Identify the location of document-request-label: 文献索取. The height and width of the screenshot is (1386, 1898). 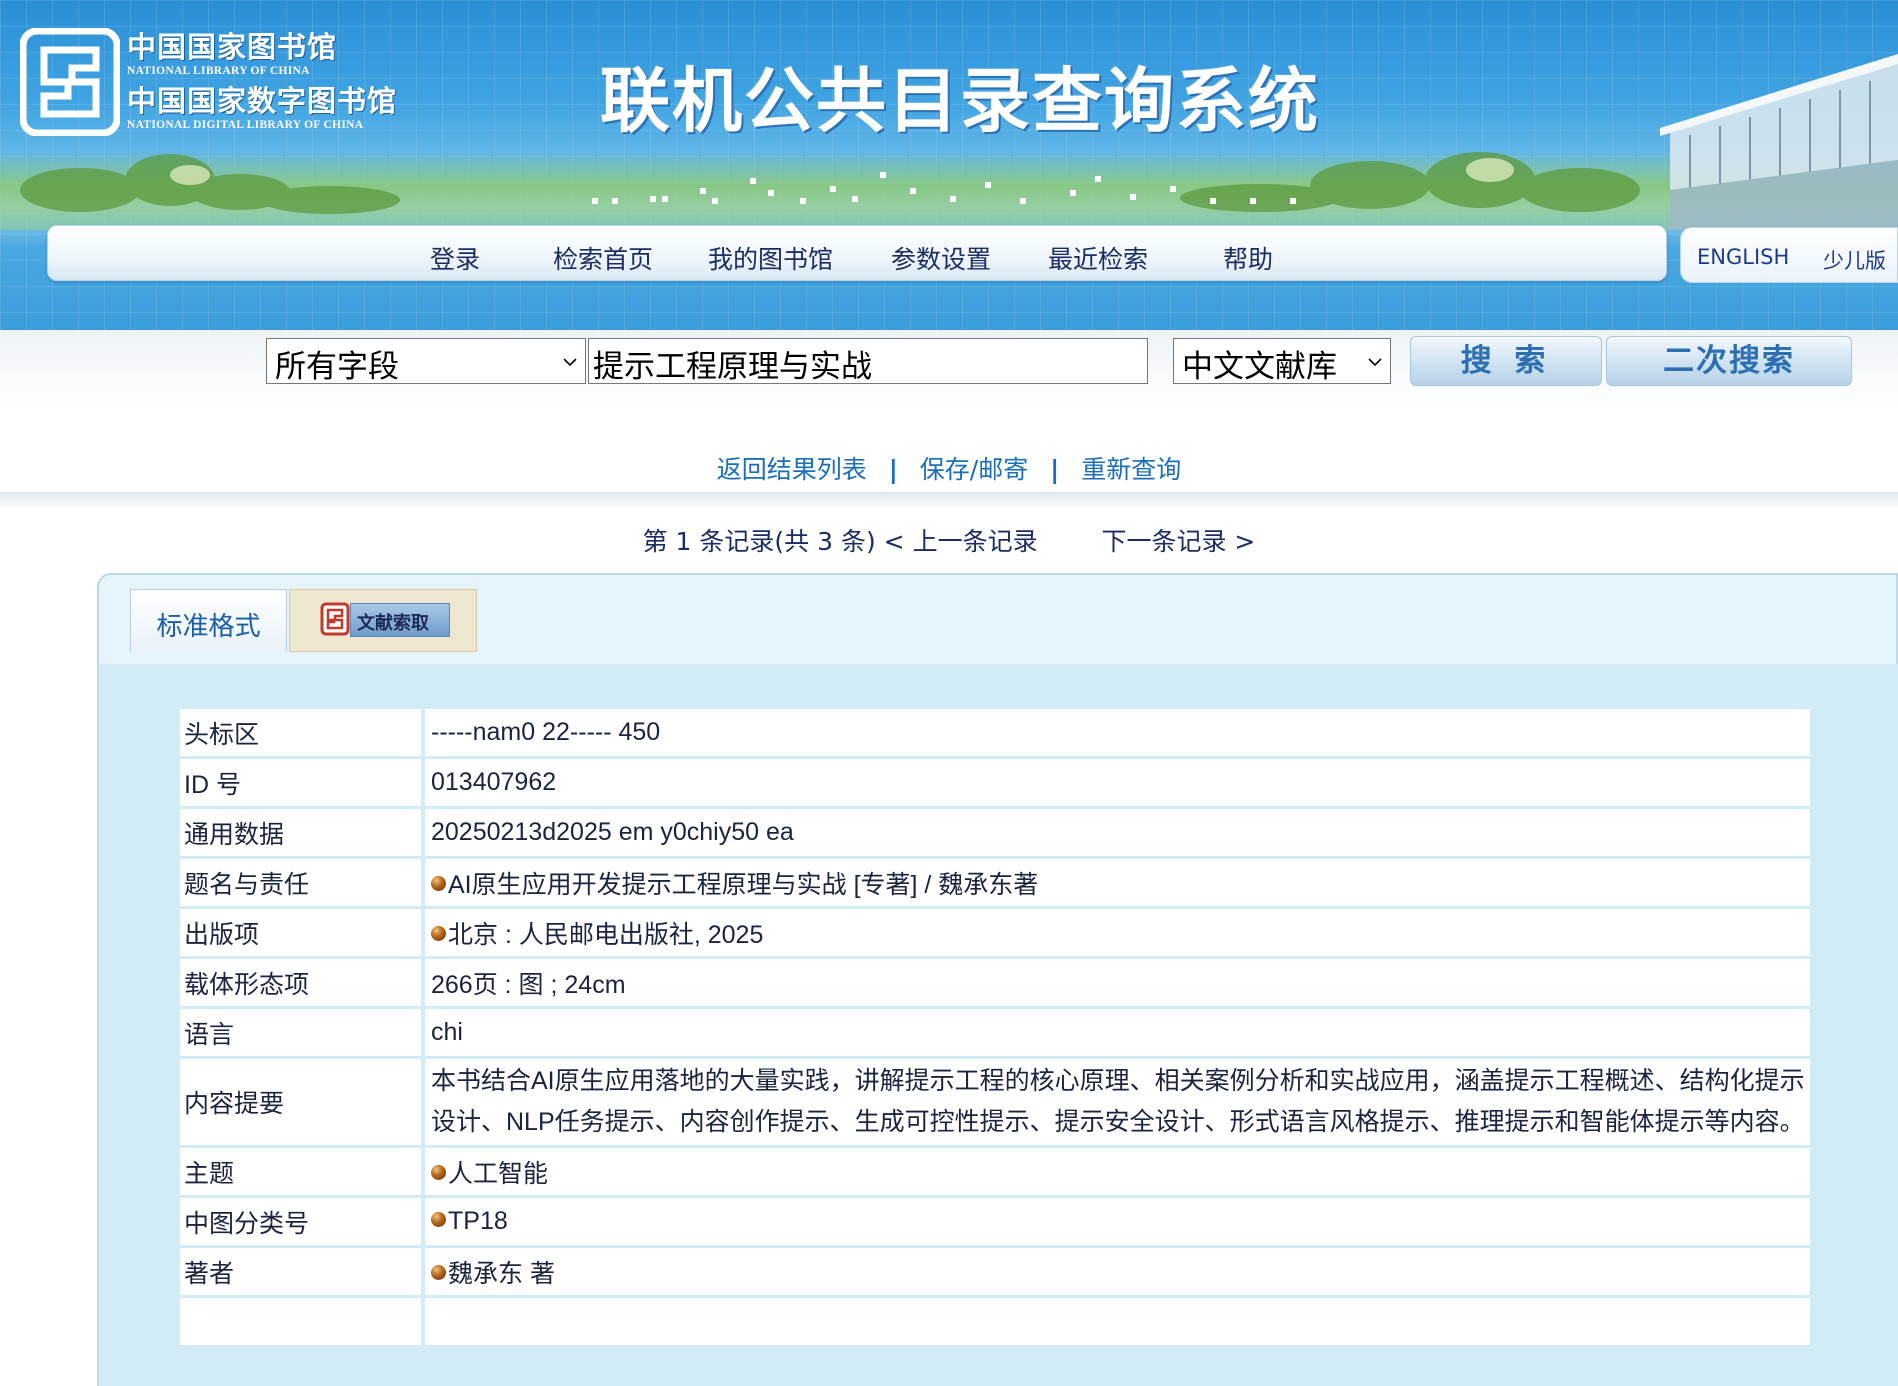
(393, 623).